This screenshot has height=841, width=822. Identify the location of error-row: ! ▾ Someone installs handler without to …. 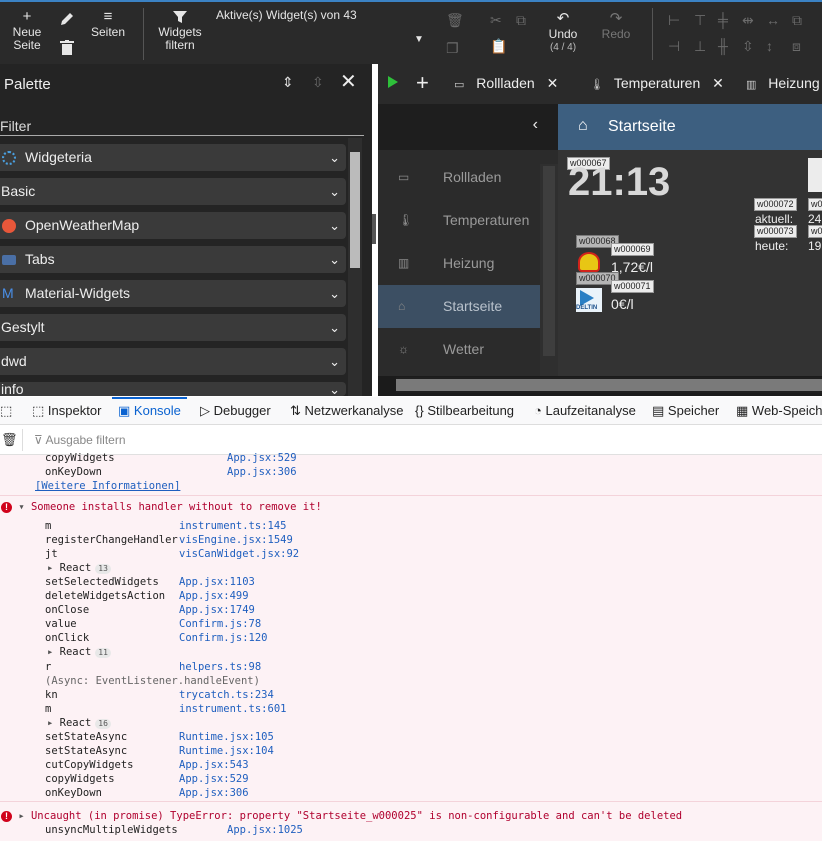
(161, 507).